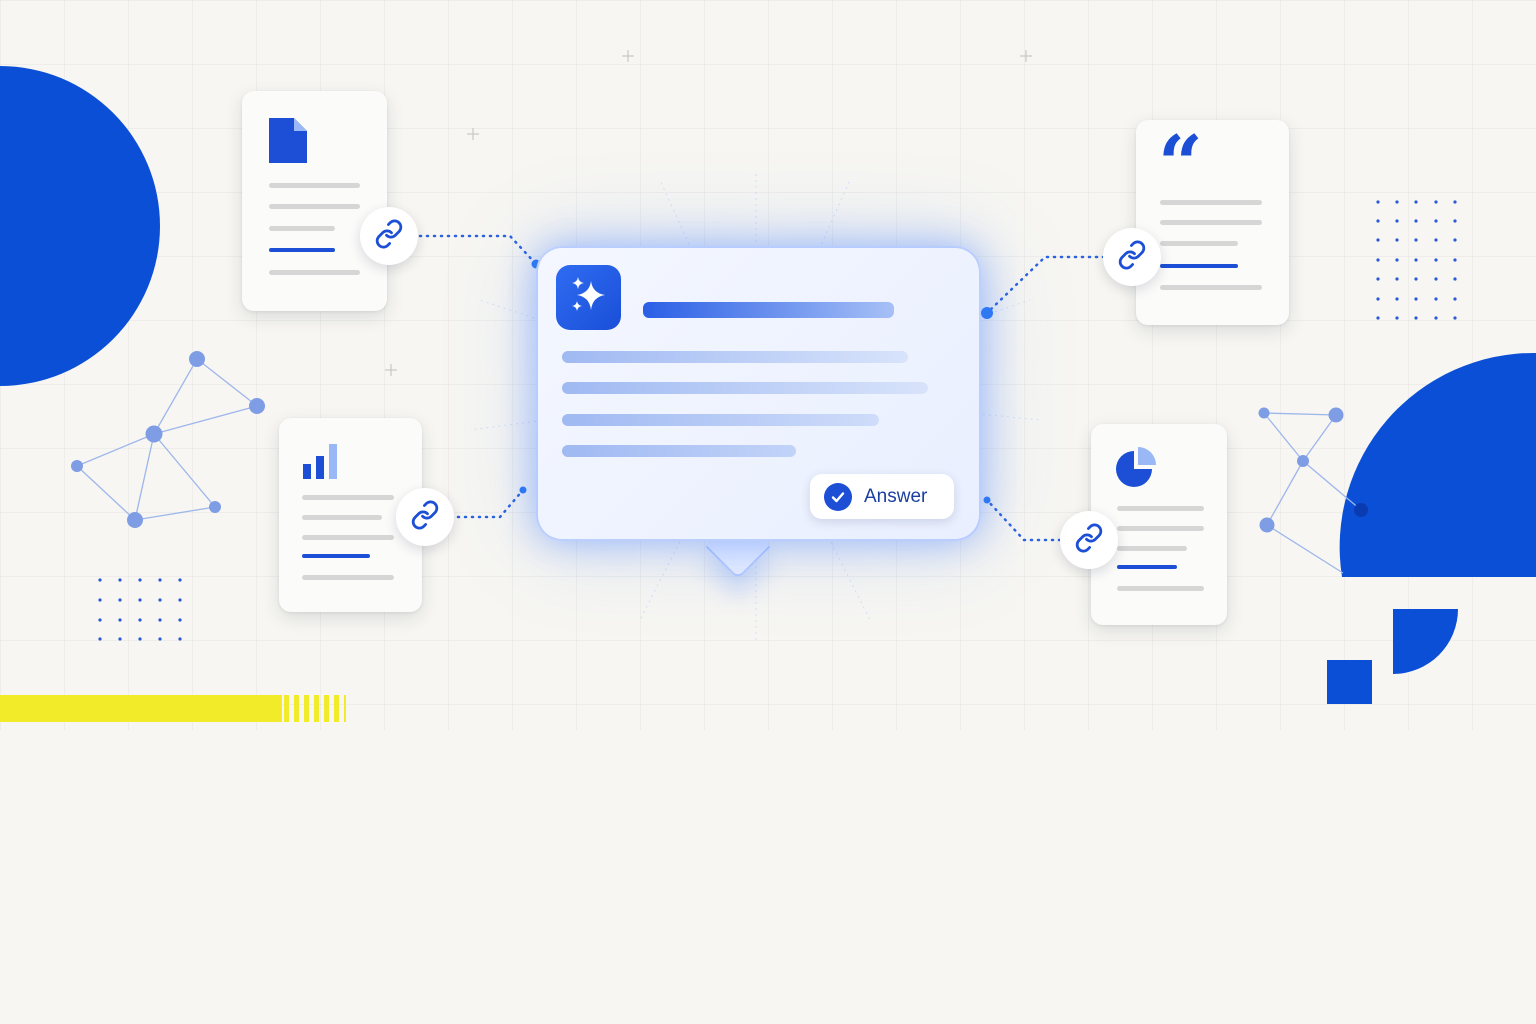 Image resolution: width=1536 pixels, height=1024 pixels. Describe the element at coordinates (1136, 469) in the screenshot. I see `pie-chart-icon` at that location.